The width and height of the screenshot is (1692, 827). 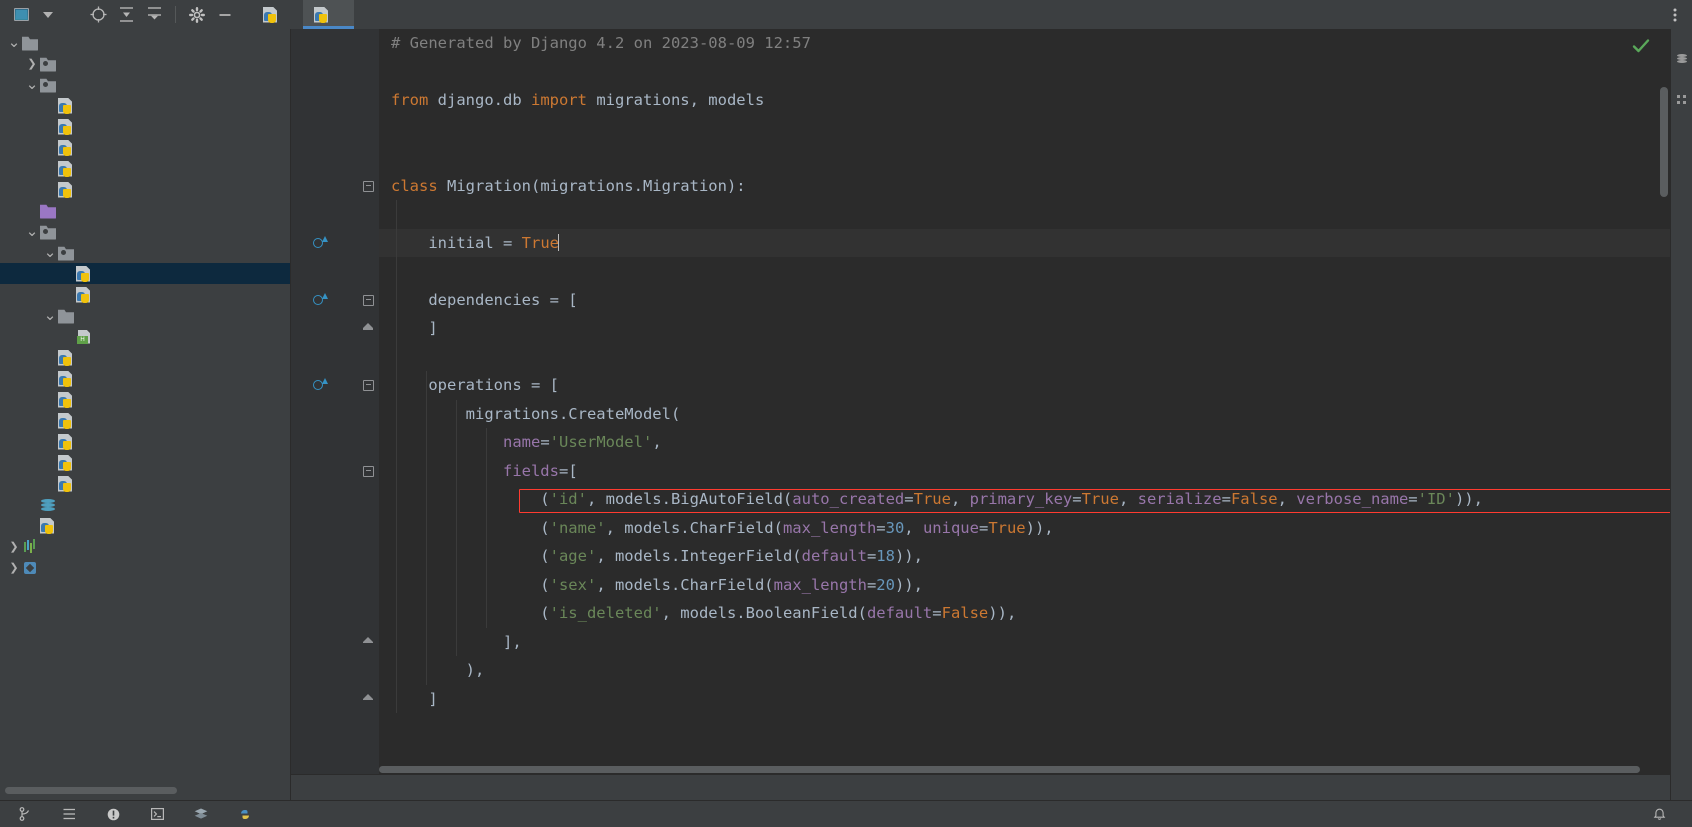 I want to click on code-line: from django.db import migrations, models, so click(x=1024, y=100).